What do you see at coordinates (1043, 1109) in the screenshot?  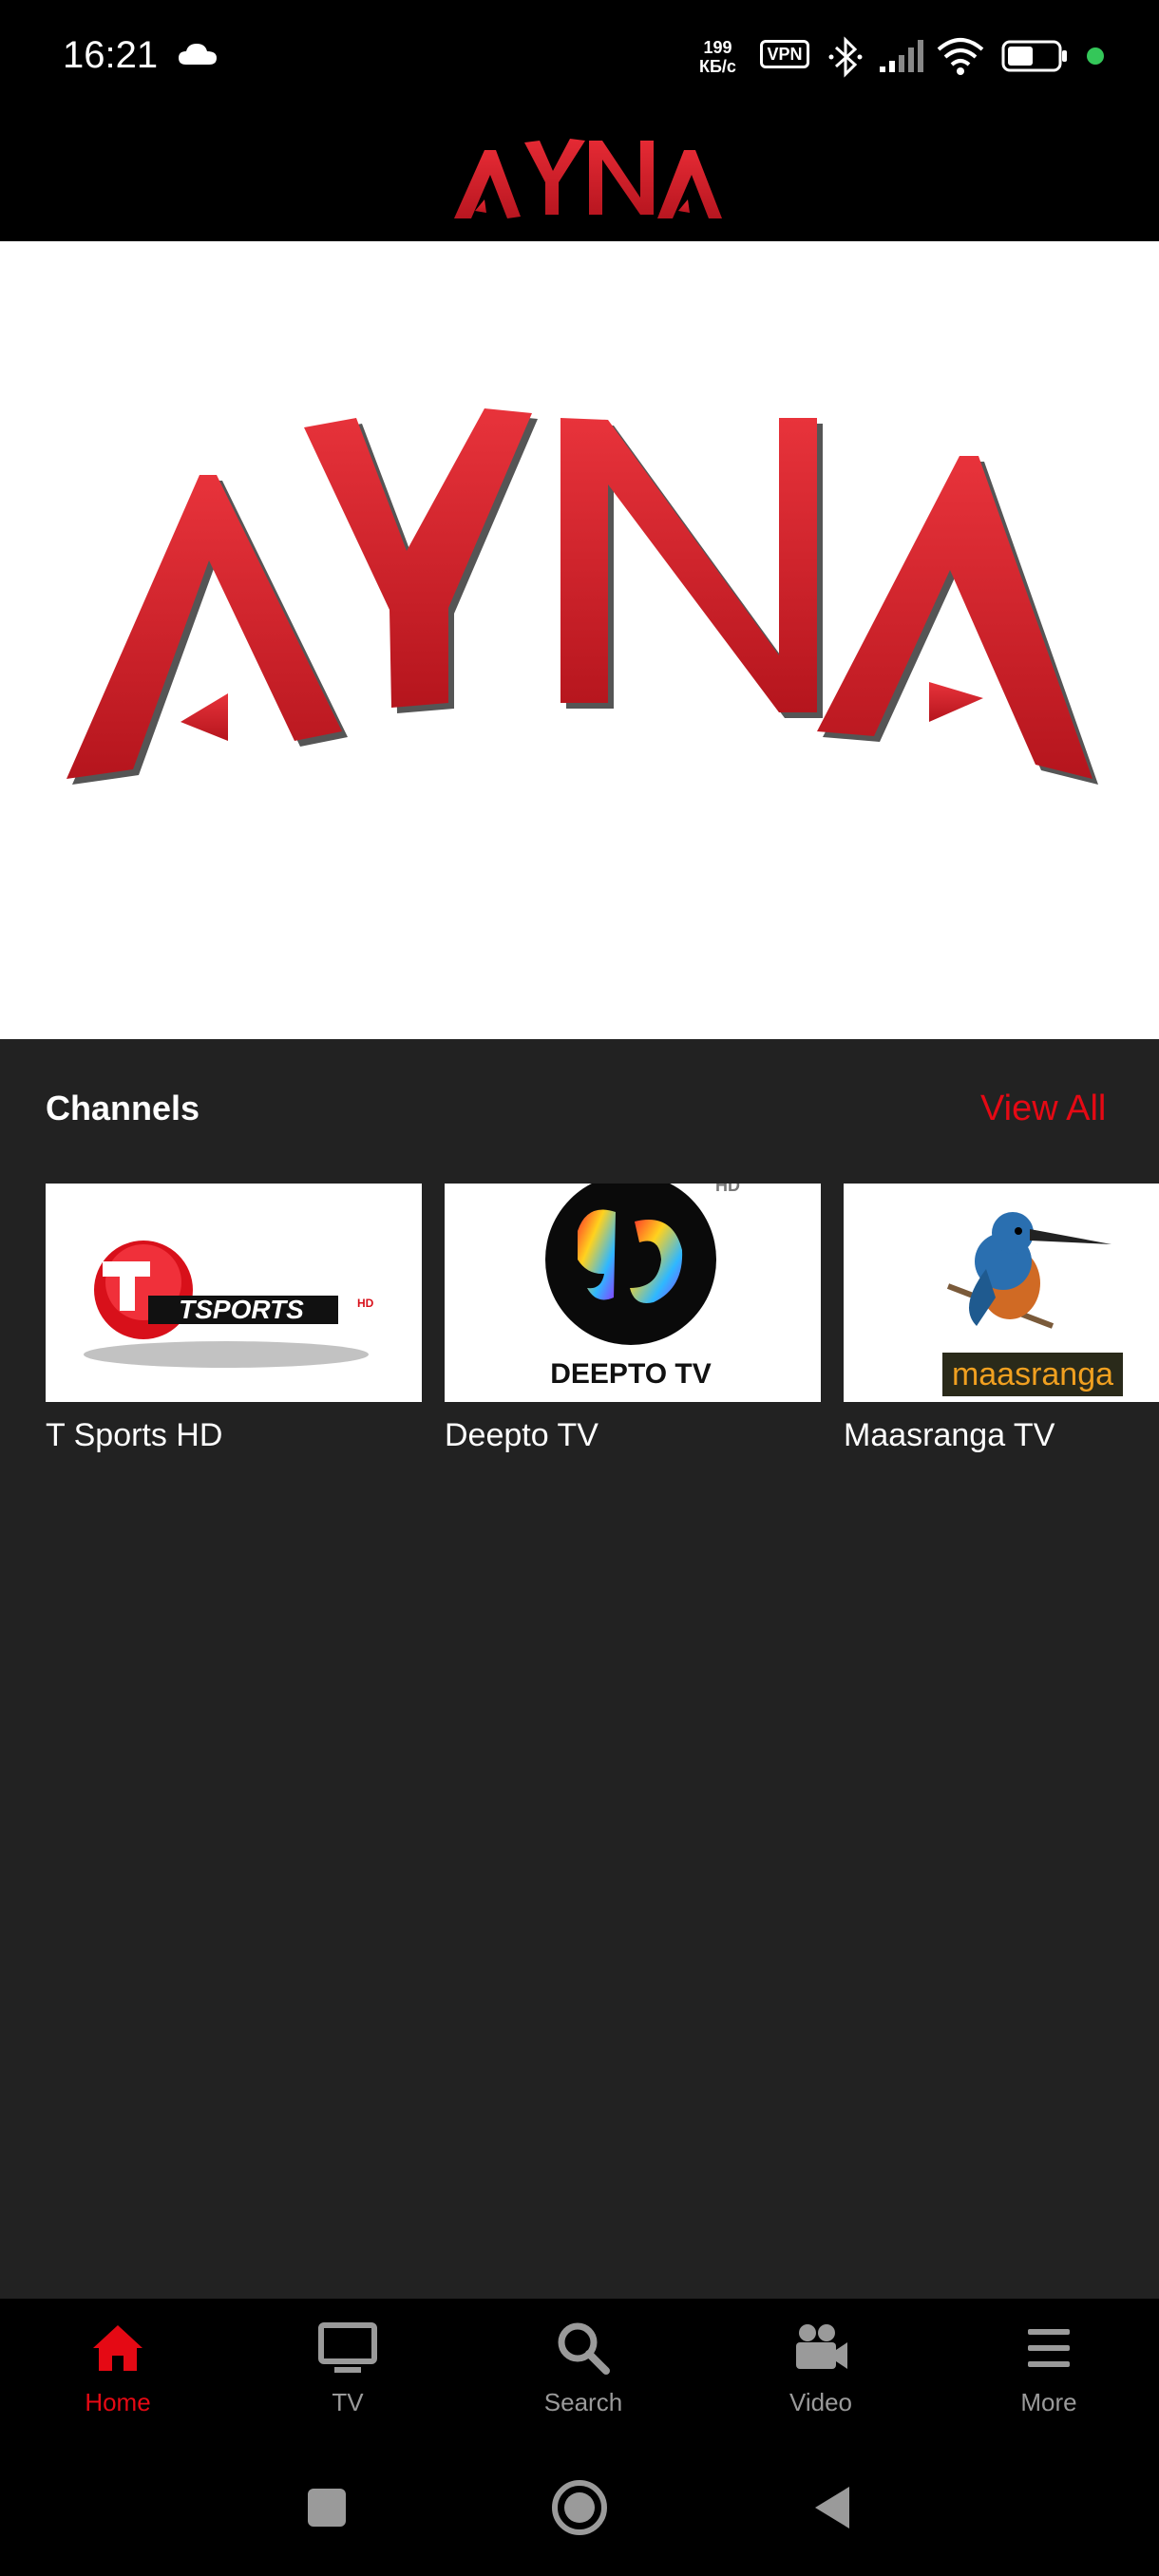 I see `view-all-link: View All` at bounding box center [1043, 1109].